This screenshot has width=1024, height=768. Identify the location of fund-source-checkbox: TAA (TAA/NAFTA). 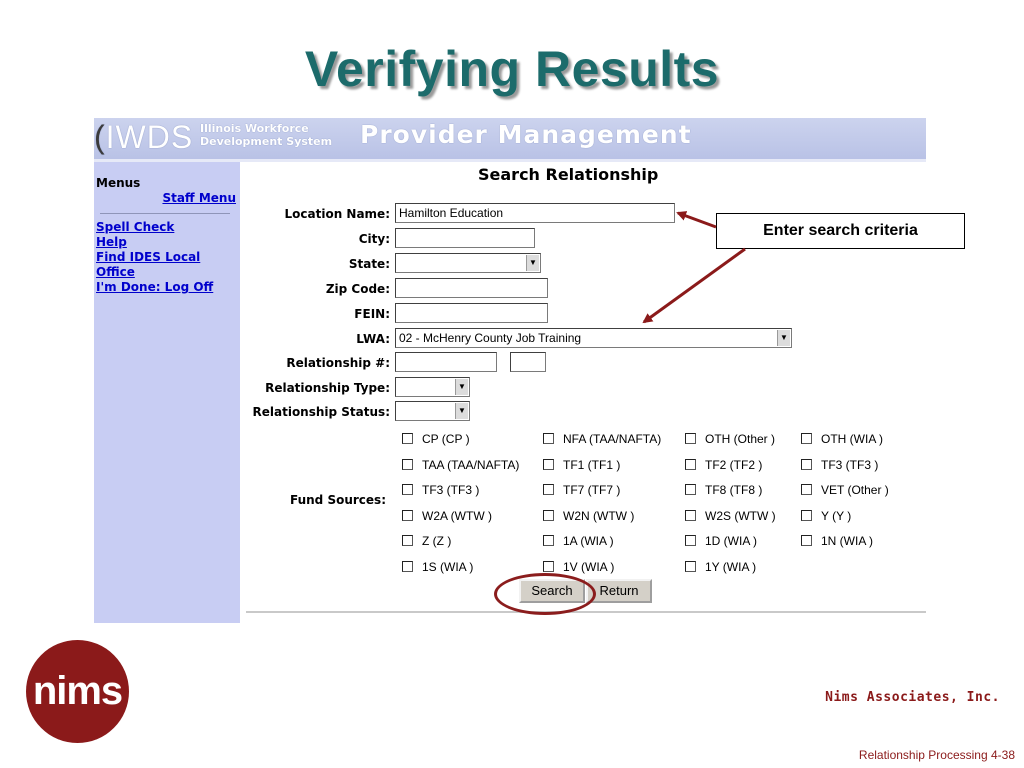
(460, 465).